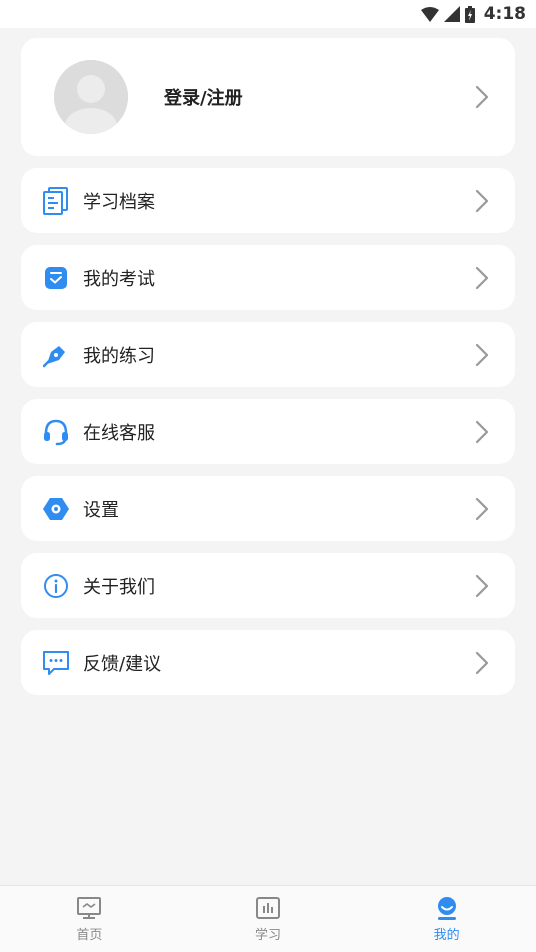 This screenshot has height=952, width=536. I want to click on study-record-icon, so click(56, 200).